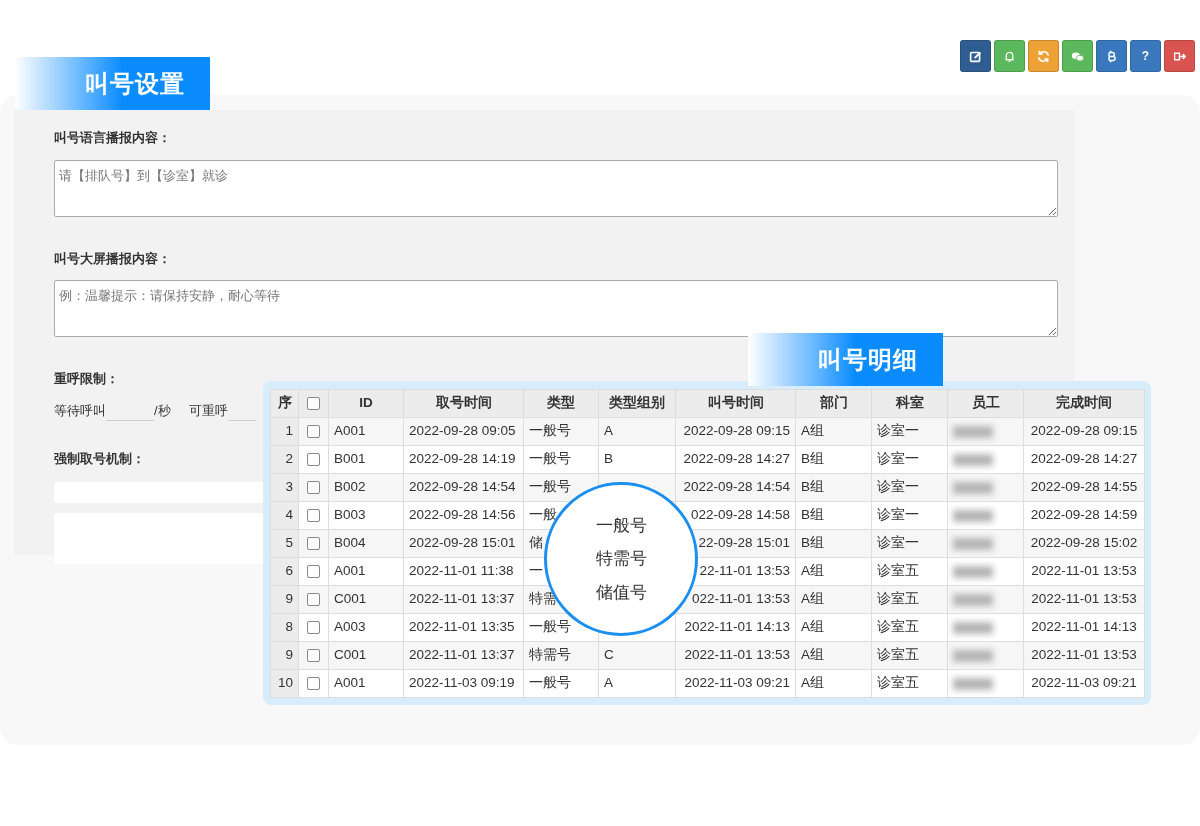 The image size is (1200, 826). I want to click on table-cell: B001, so click(366, 459).